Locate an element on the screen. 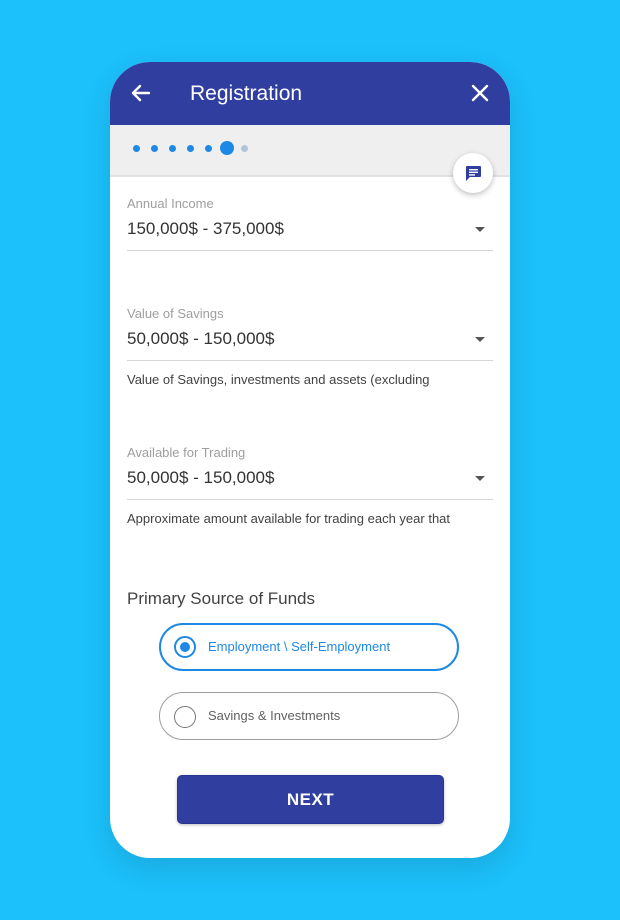  next-button: NEXT is located at coordinates (310, 799).